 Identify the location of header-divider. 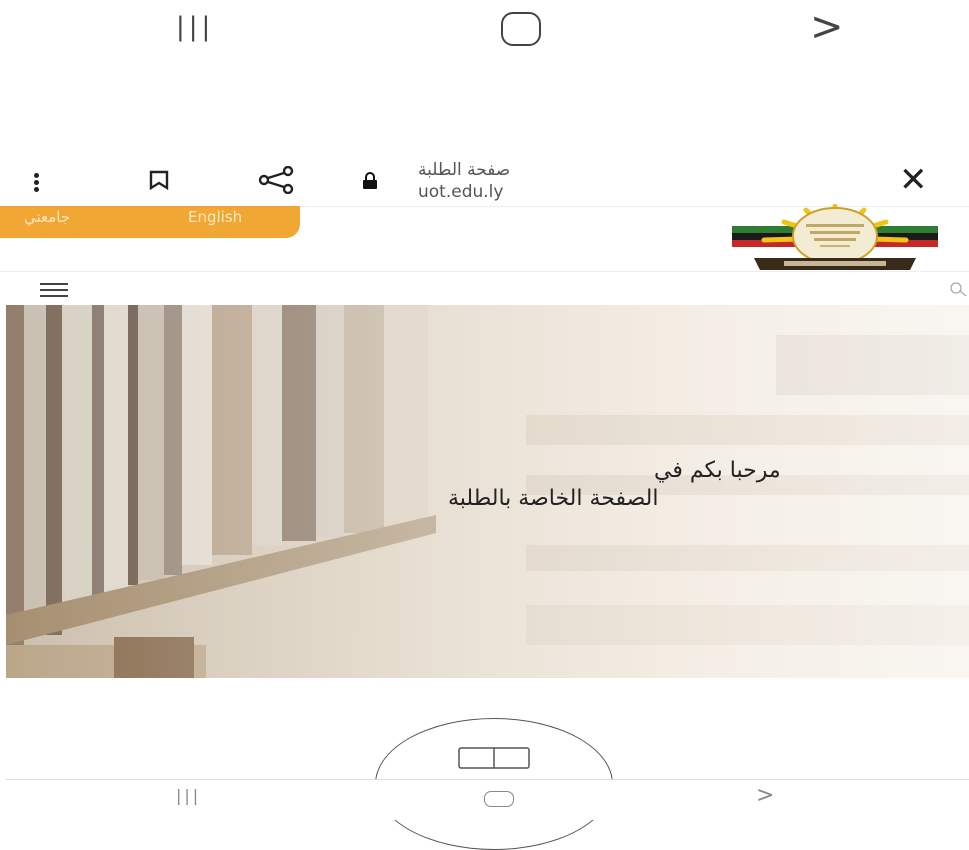
(484, 271).